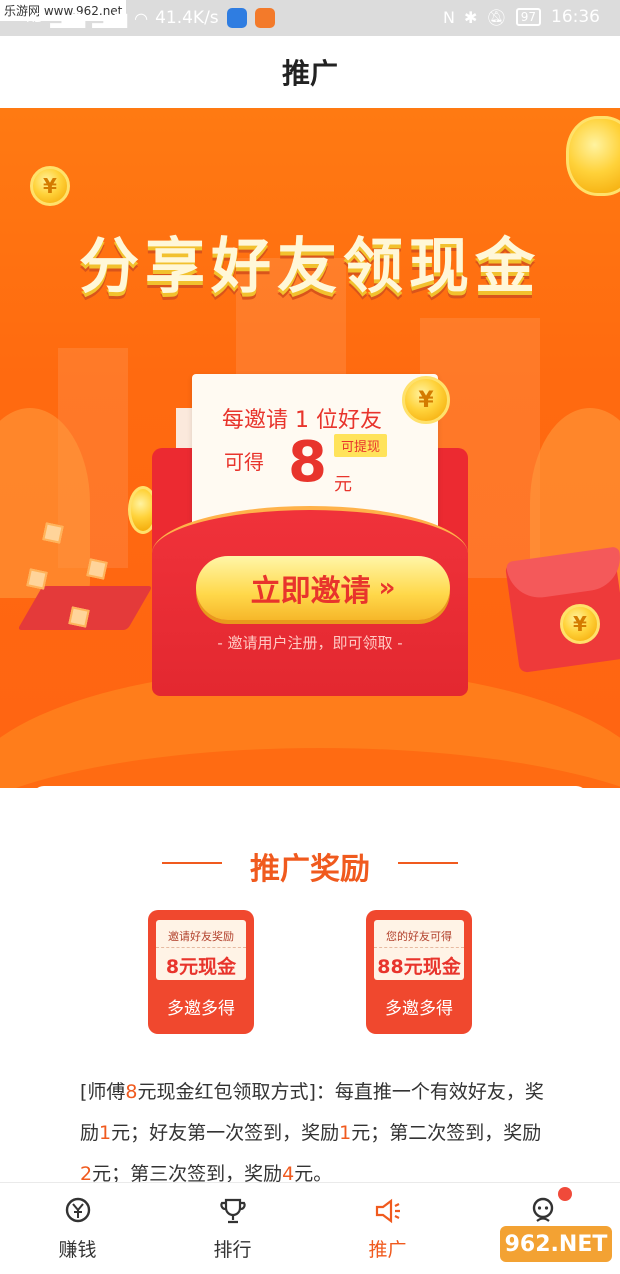  I want to click on hd-signal-icon: HD, so click(34, 18).